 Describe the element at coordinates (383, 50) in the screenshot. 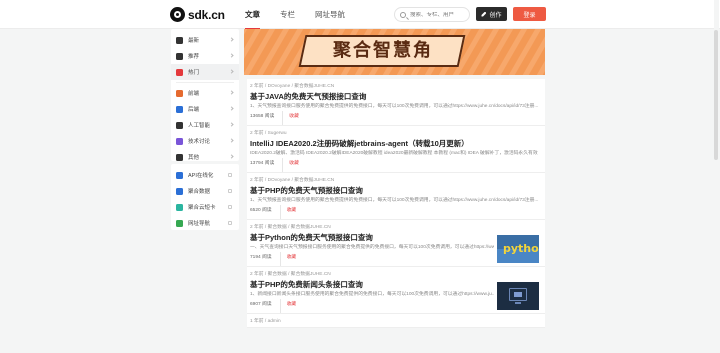

I see `banner-title: 聚合智慧角` at that location.